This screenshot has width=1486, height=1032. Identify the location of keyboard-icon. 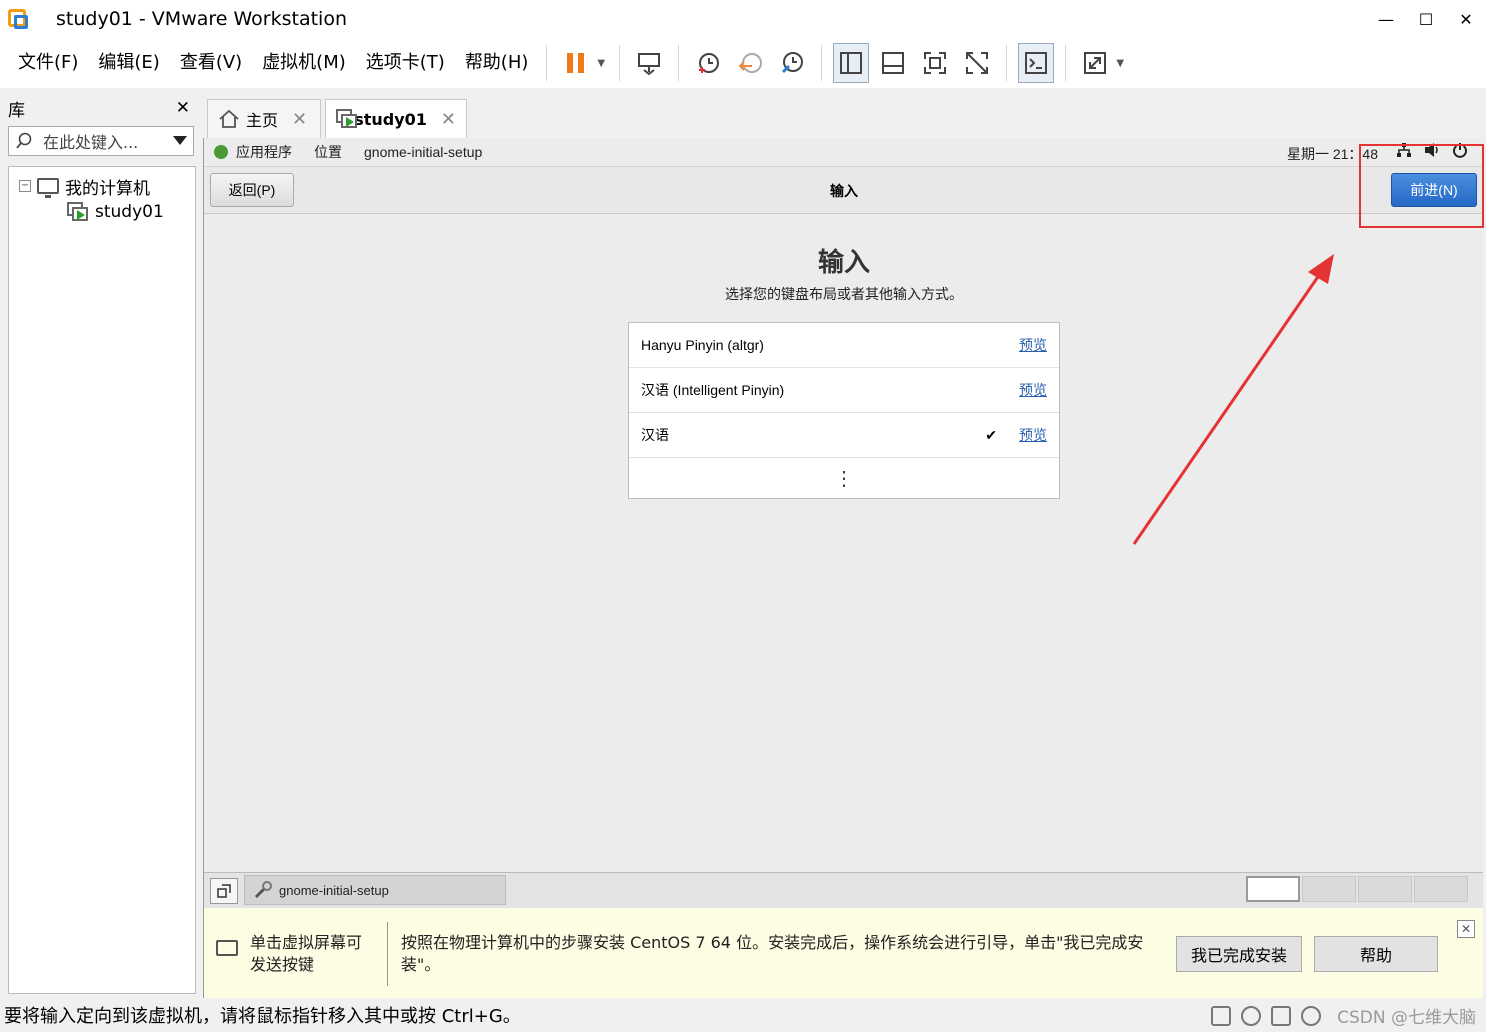
(227, 948).